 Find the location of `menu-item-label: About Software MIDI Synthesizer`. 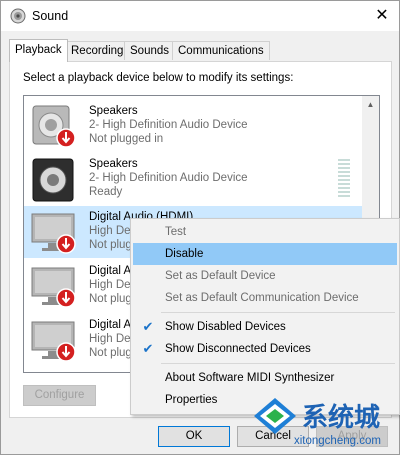

menu-item-label: About Software MIDI Synthesizer is located at coordinates (250, 378).